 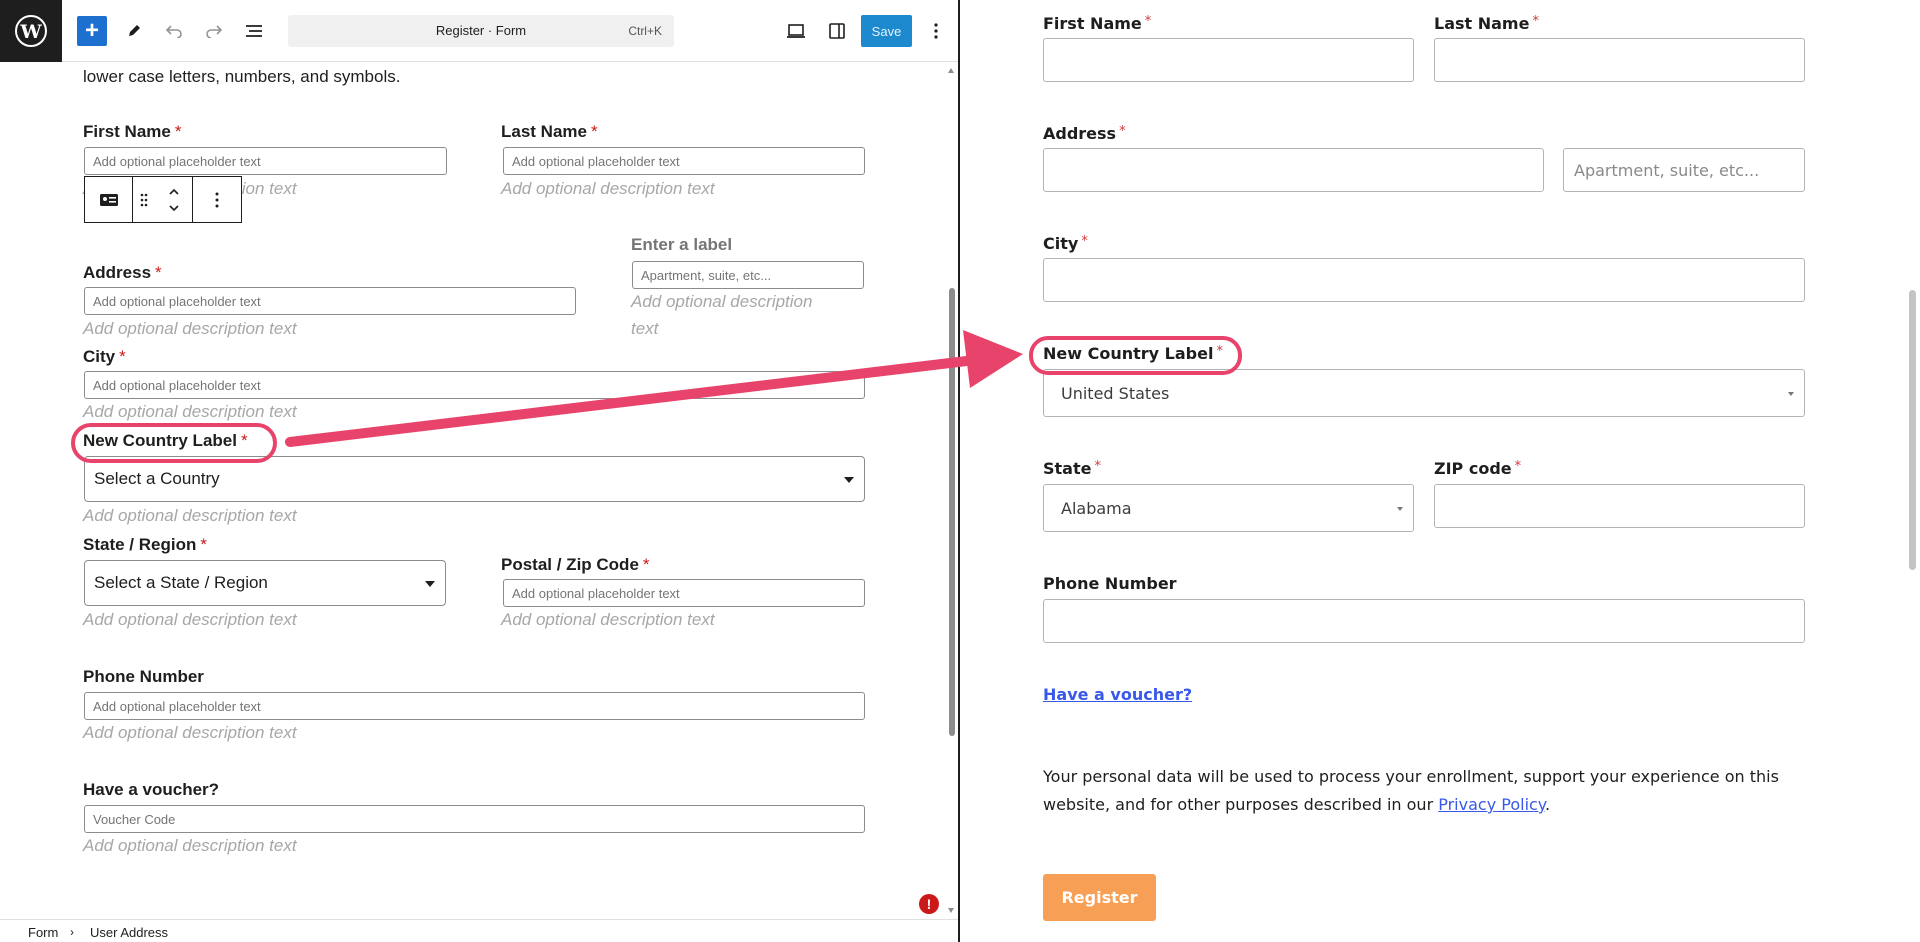 I want to click on country-description: Add optional description text, so click(x=190, y=516).